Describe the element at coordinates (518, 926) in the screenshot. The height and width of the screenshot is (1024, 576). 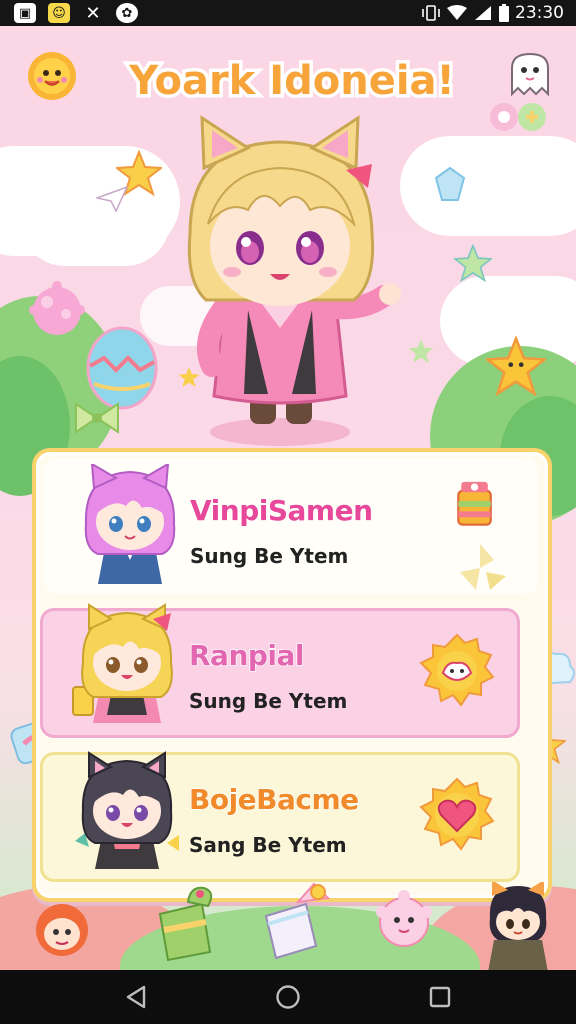
I see `boy-avatar-icon` at that location.